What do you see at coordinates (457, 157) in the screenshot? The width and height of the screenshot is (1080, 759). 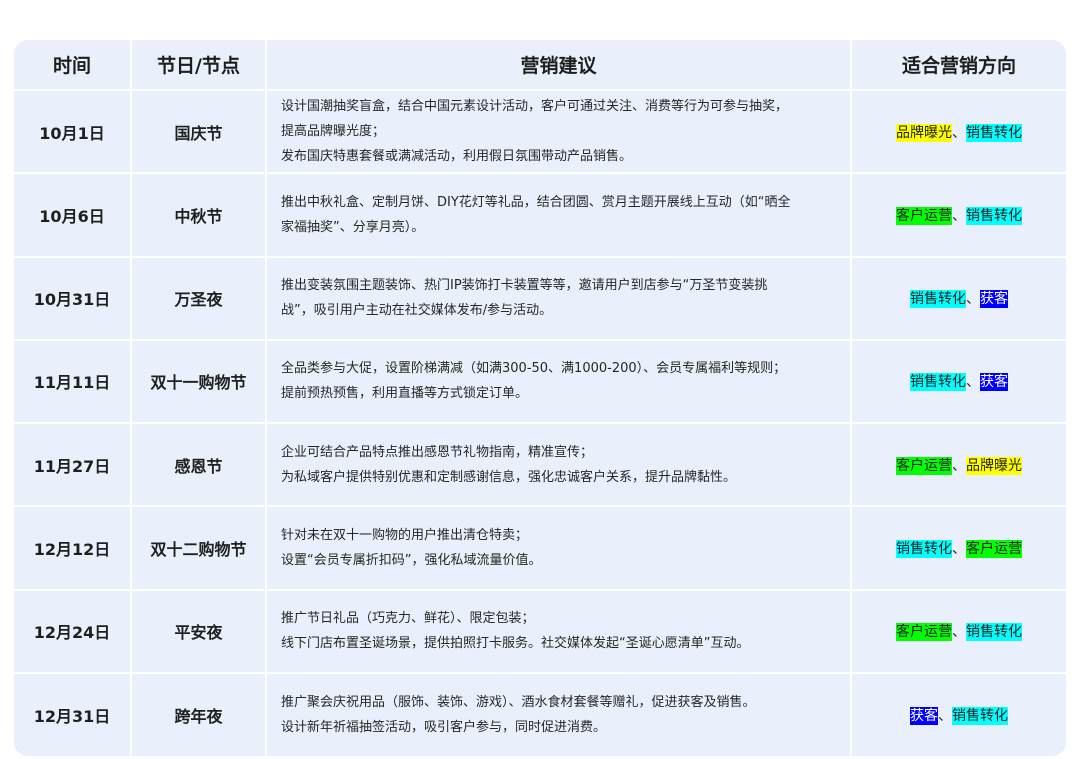 I see `advice-line: 发布国庆特惠套餐或满减活动，利用假日氛围带动产品销售。` at bounding box center [457, 157].